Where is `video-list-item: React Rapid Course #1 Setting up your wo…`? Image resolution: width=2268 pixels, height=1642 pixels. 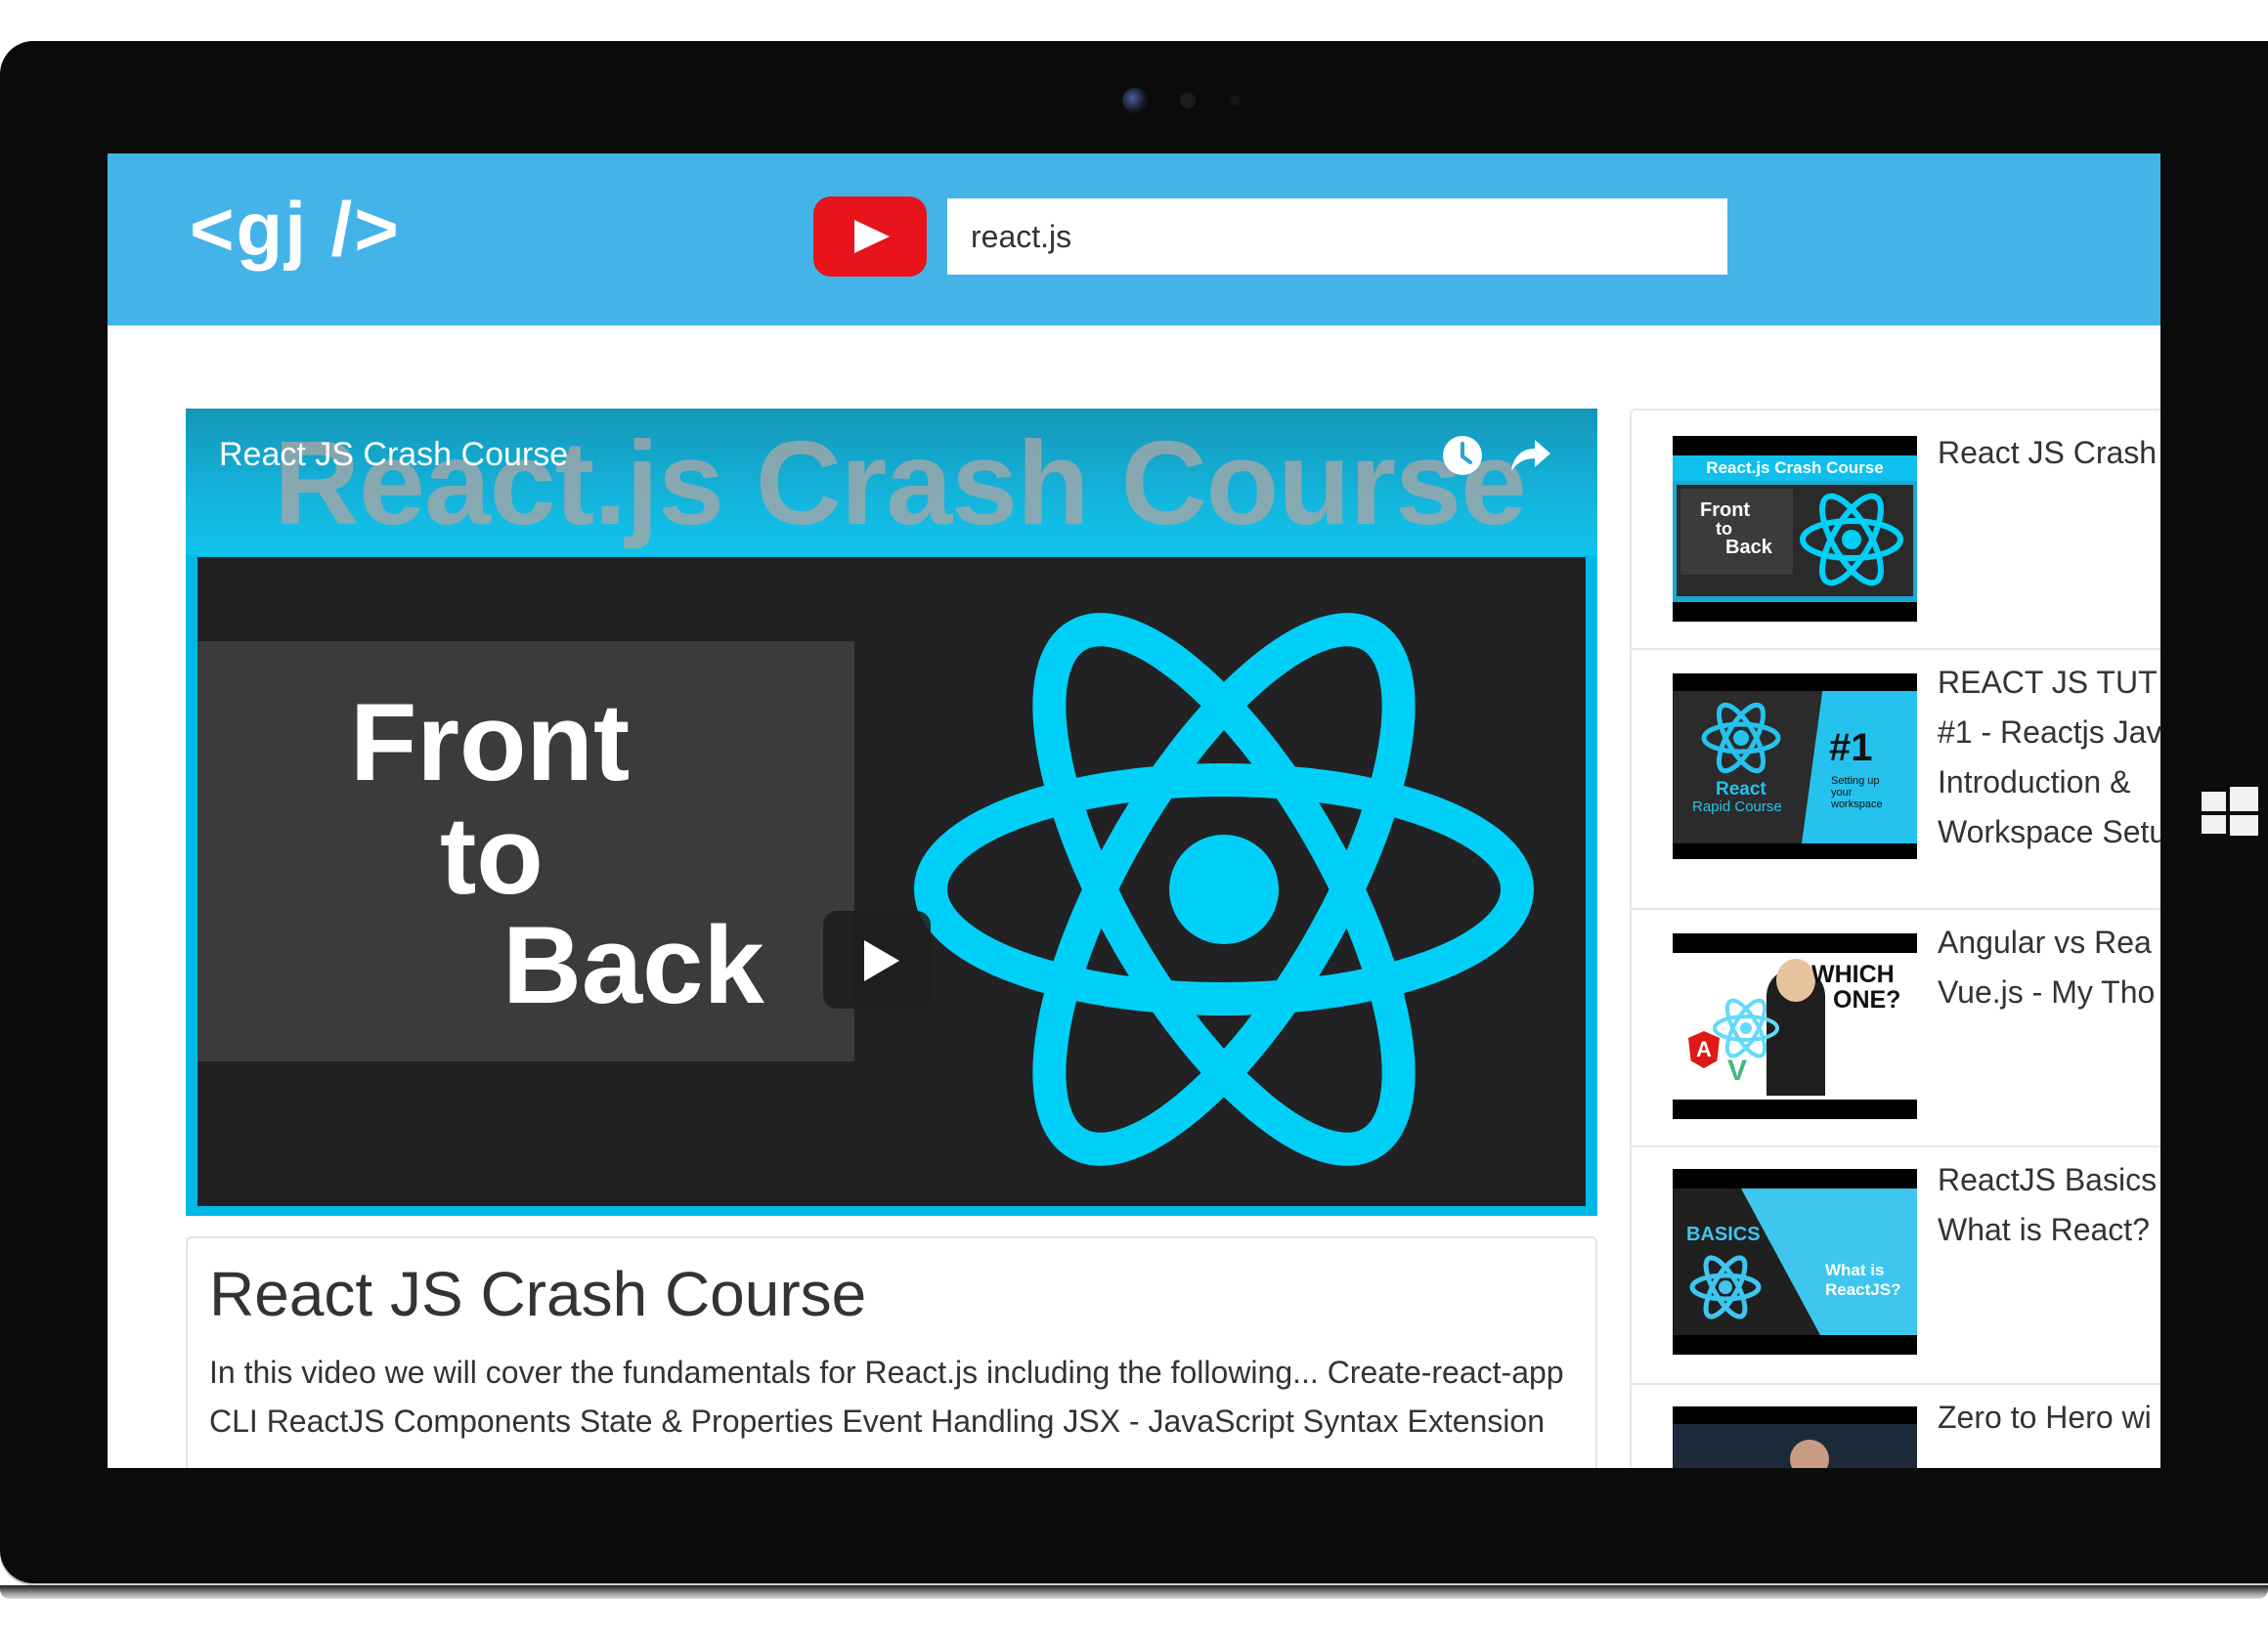
video-list-item: React Rapid Course #1 Setting up your wo… is located at coordinates (1896, 779).